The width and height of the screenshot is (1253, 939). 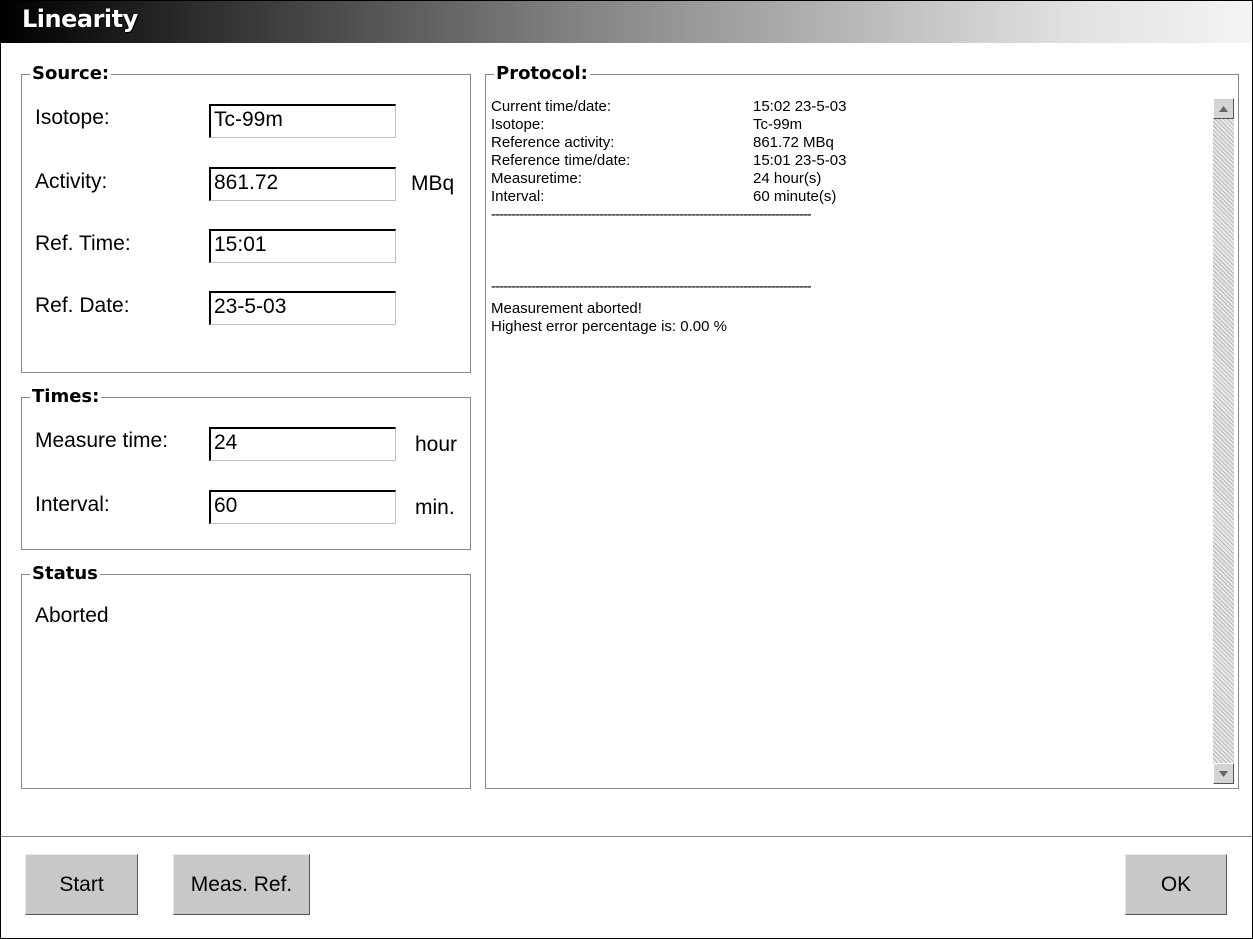 I want to click on measure-time-label: Measure time:, so click(x=102, y=440).